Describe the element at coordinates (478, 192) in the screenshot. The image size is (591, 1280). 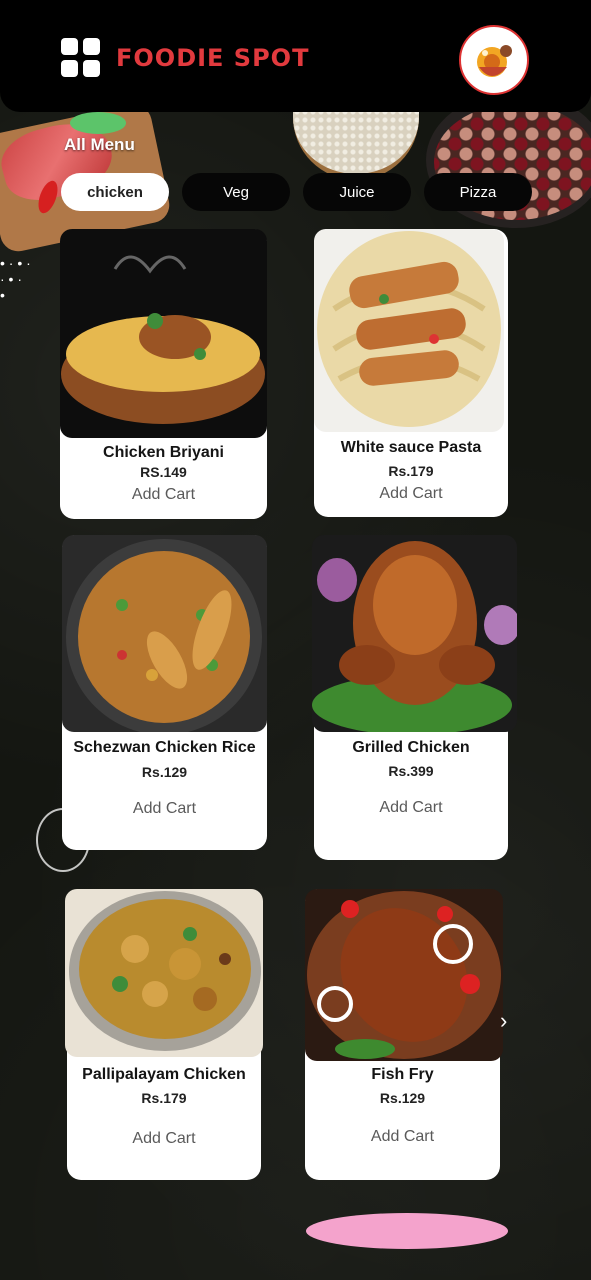
I see `tab-pizza: Pizza` at that location.